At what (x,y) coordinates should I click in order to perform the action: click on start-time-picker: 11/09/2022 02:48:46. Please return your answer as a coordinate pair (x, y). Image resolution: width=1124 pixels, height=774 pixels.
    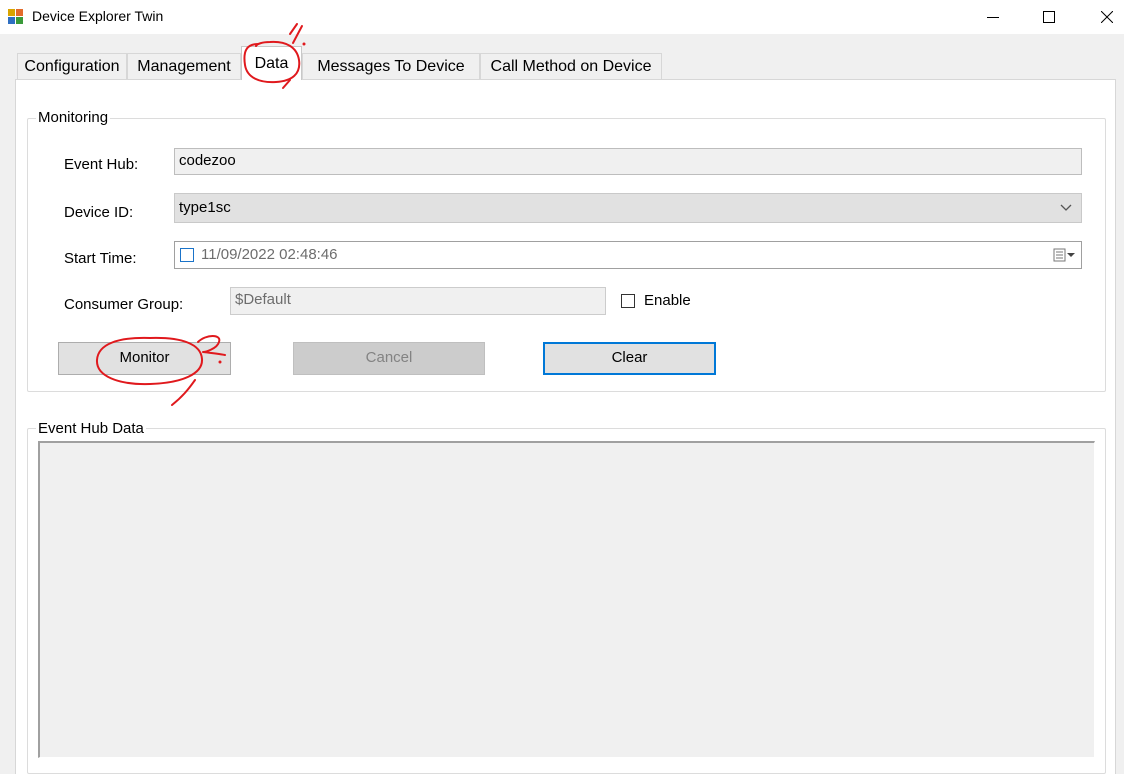
    Looking at the image, I should click on (628, 255).